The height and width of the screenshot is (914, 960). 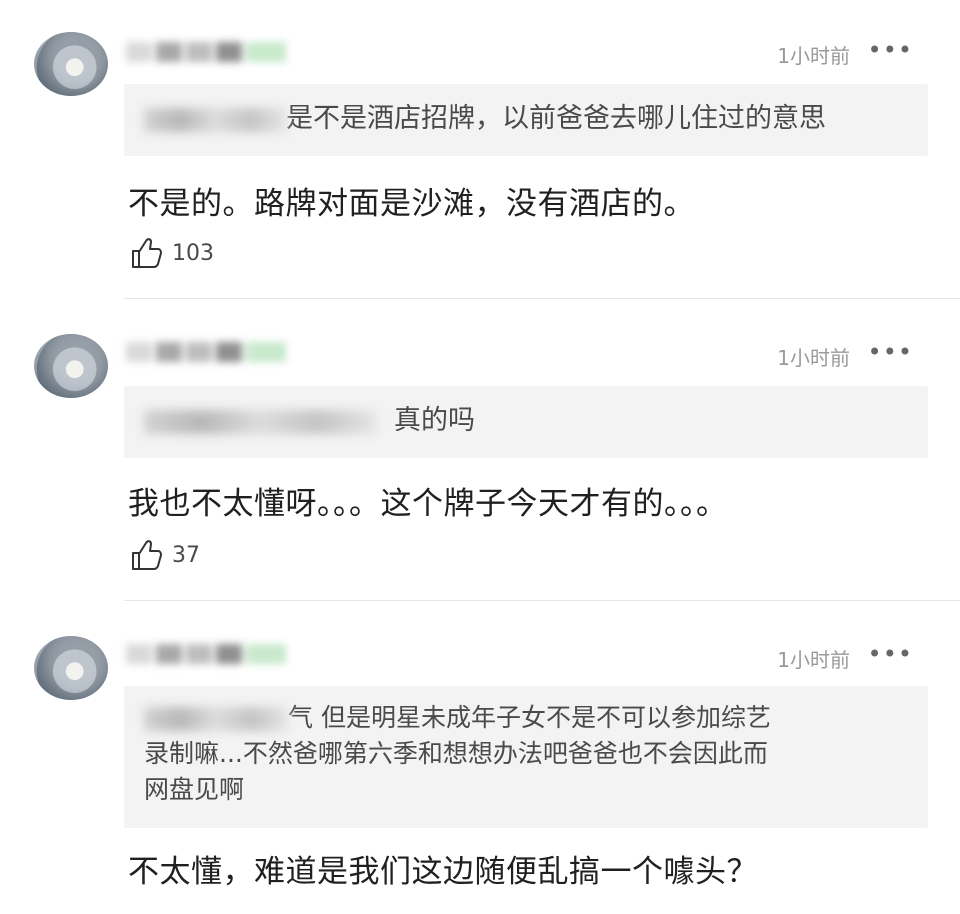 What do you see at coordinates (556, 118) in the screenshot?
I see `quote-text: 是不是酒店招牌，以前爸爸去哪儿住过的意思` at bounding box center [556, 118].